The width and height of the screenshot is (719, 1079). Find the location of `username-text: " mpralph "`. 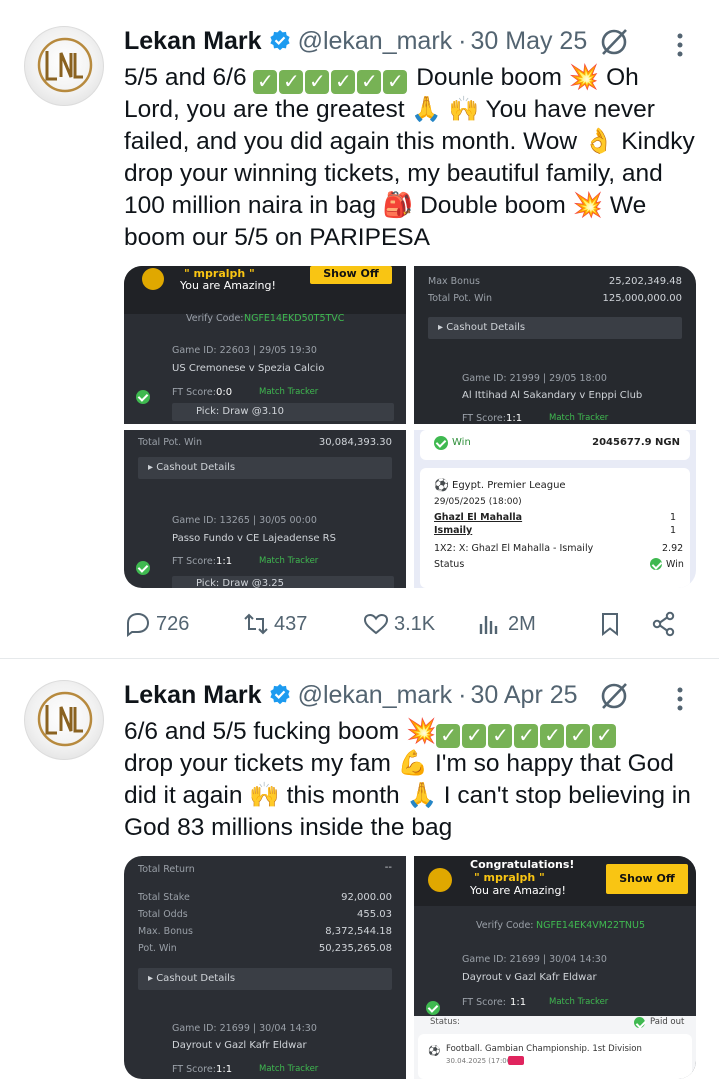

username-text: " mpralph " is located at coordinates (509, 877).